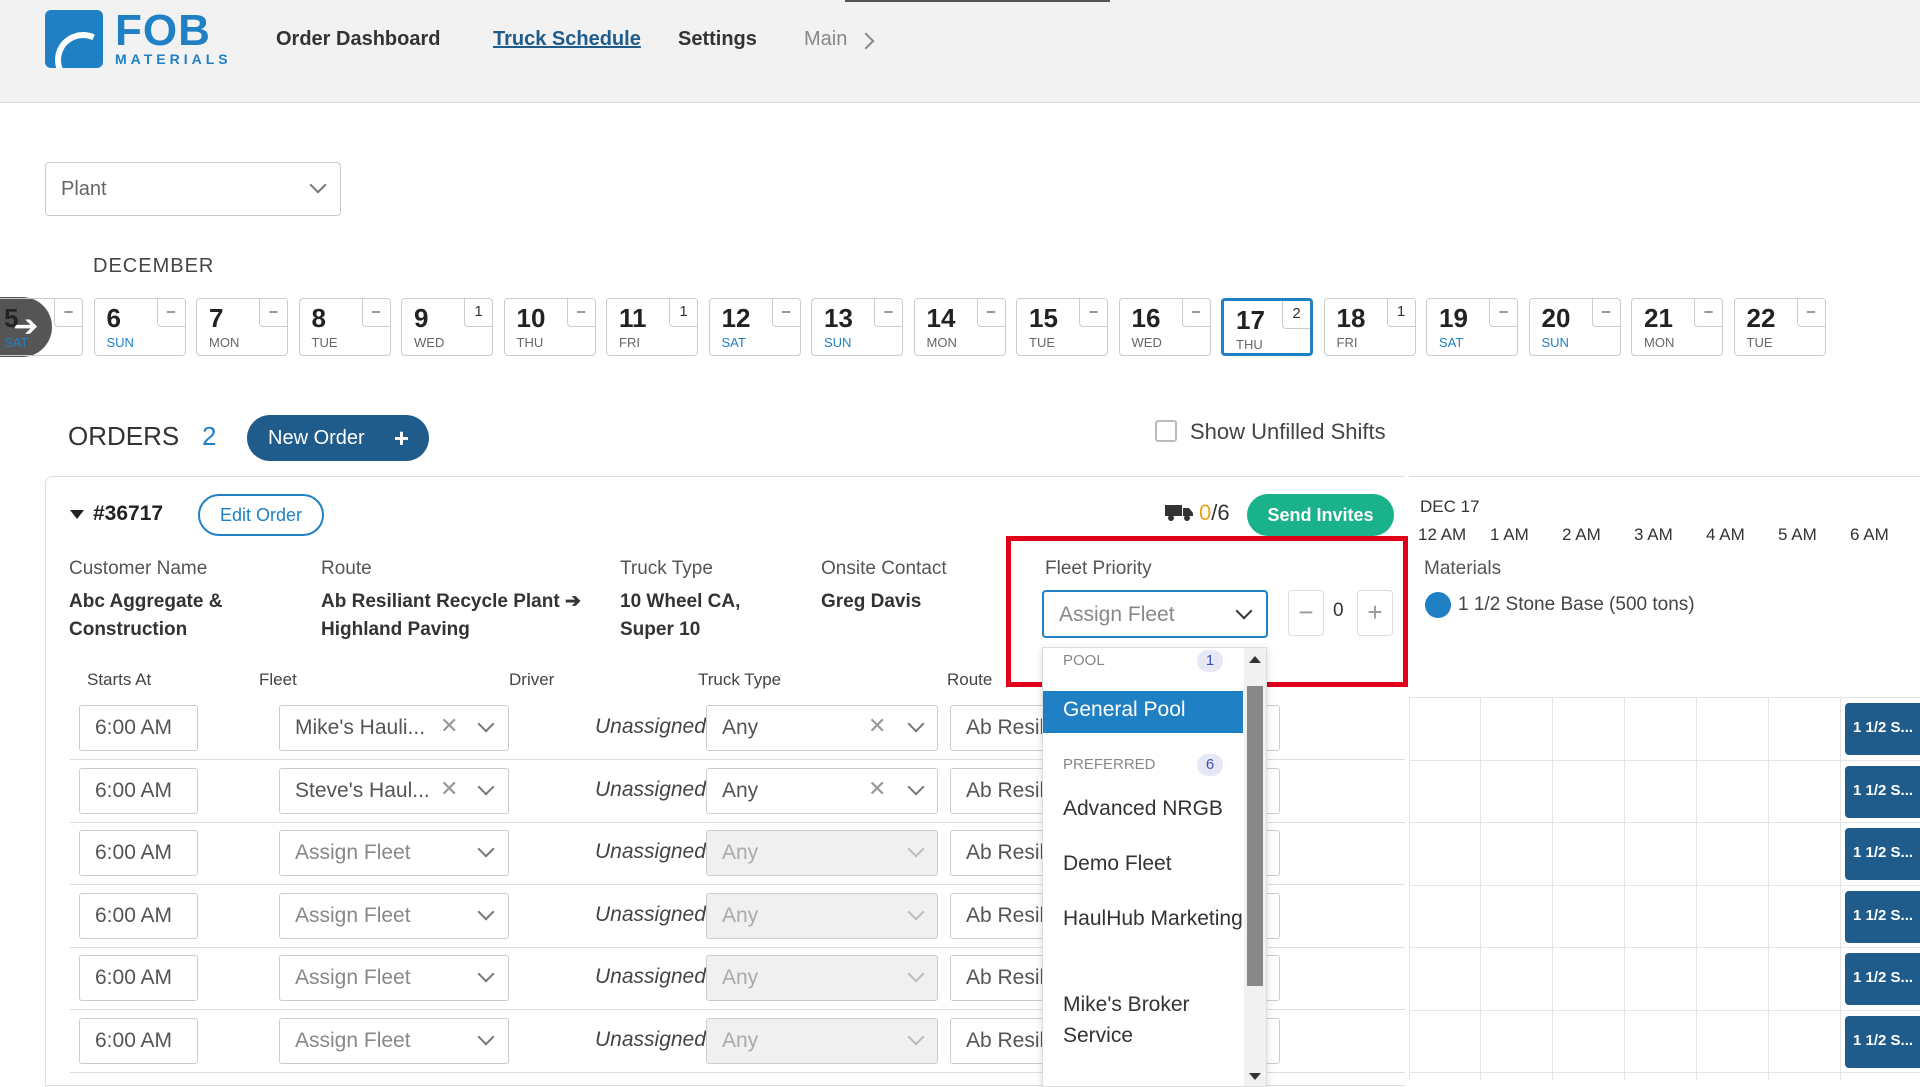  Describe the element at coordinates (1210, 765) in the screenshot. I see `preferred-count-badge: 6` at that location.